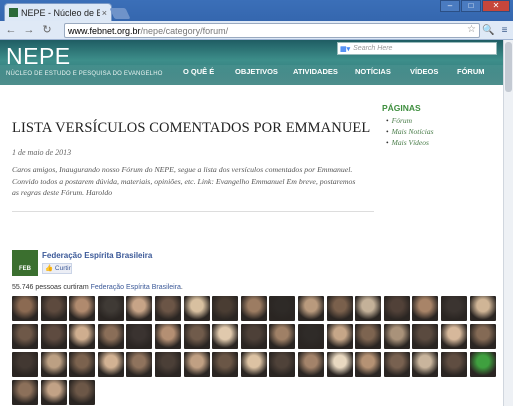 This screenshot has width=513, height=406. What do you see at coordinates (315, 71) in the screenshot?
I see `nav-item-atividades: ATIVIDADES` at bounding box center [315, 71].